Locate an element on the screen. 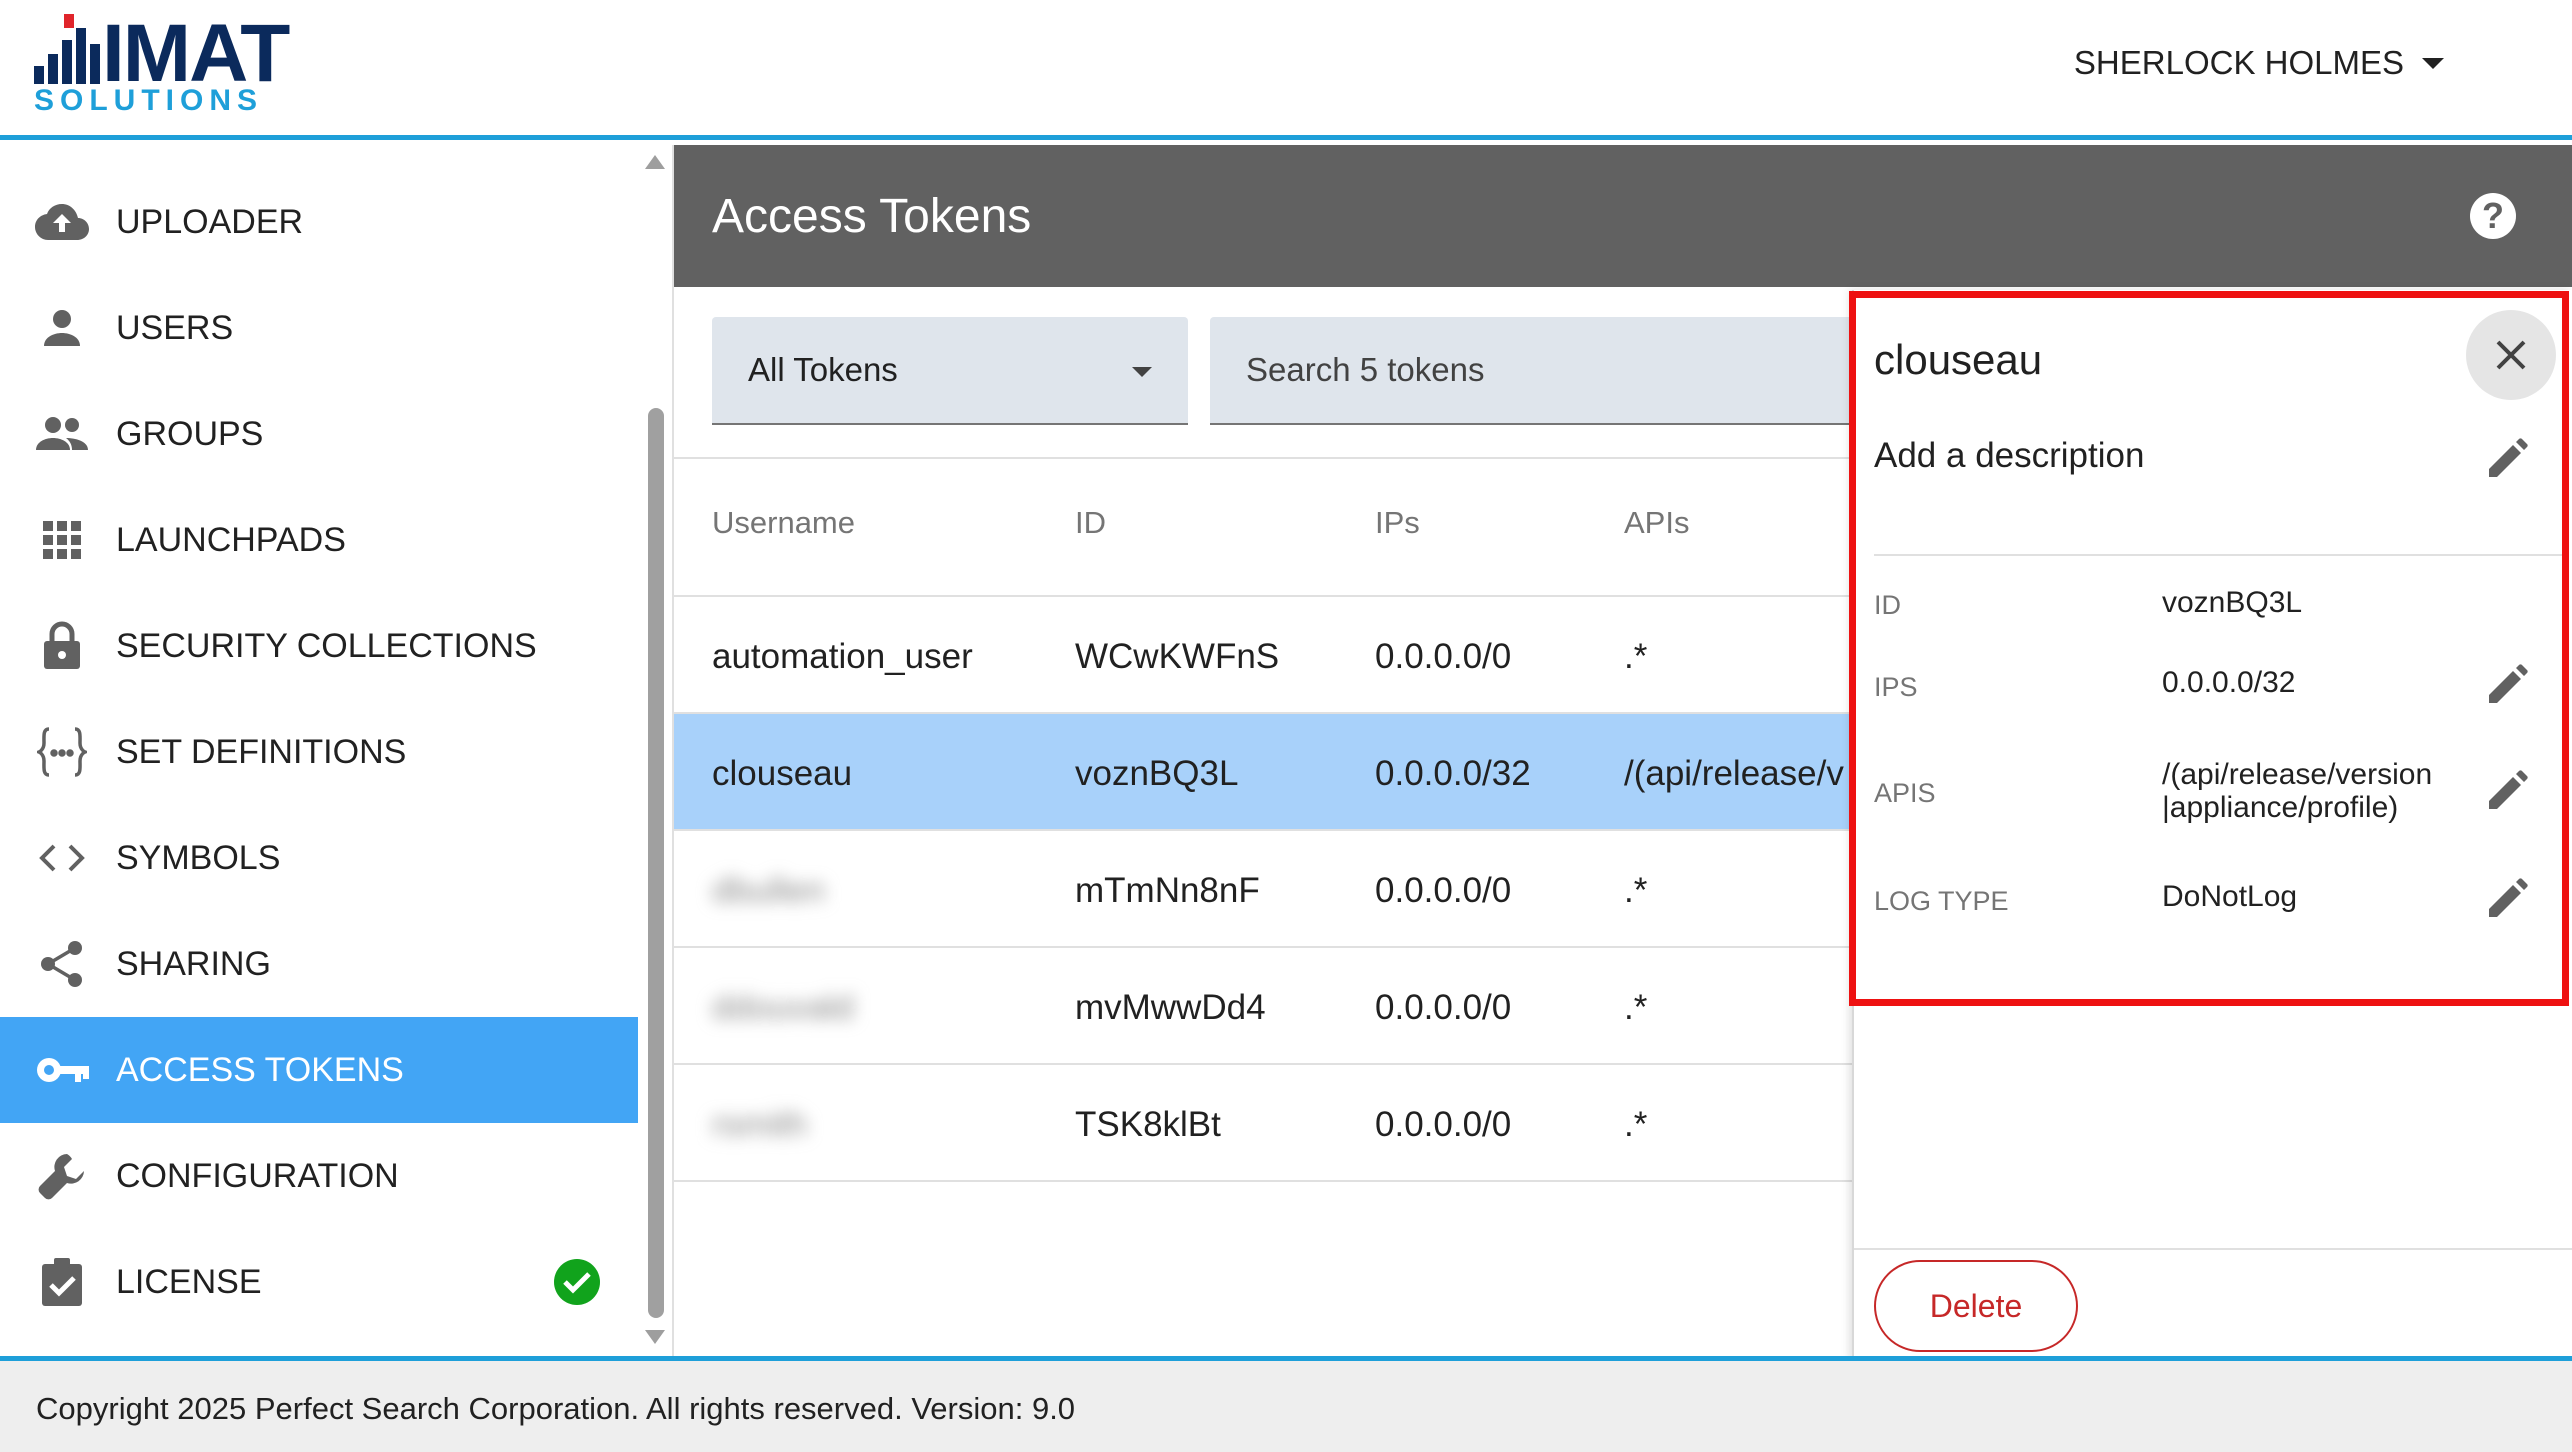 The image size is (2572, 1452). sidebar-item-label: SYMBOLS is located at coordinates (198, 857).